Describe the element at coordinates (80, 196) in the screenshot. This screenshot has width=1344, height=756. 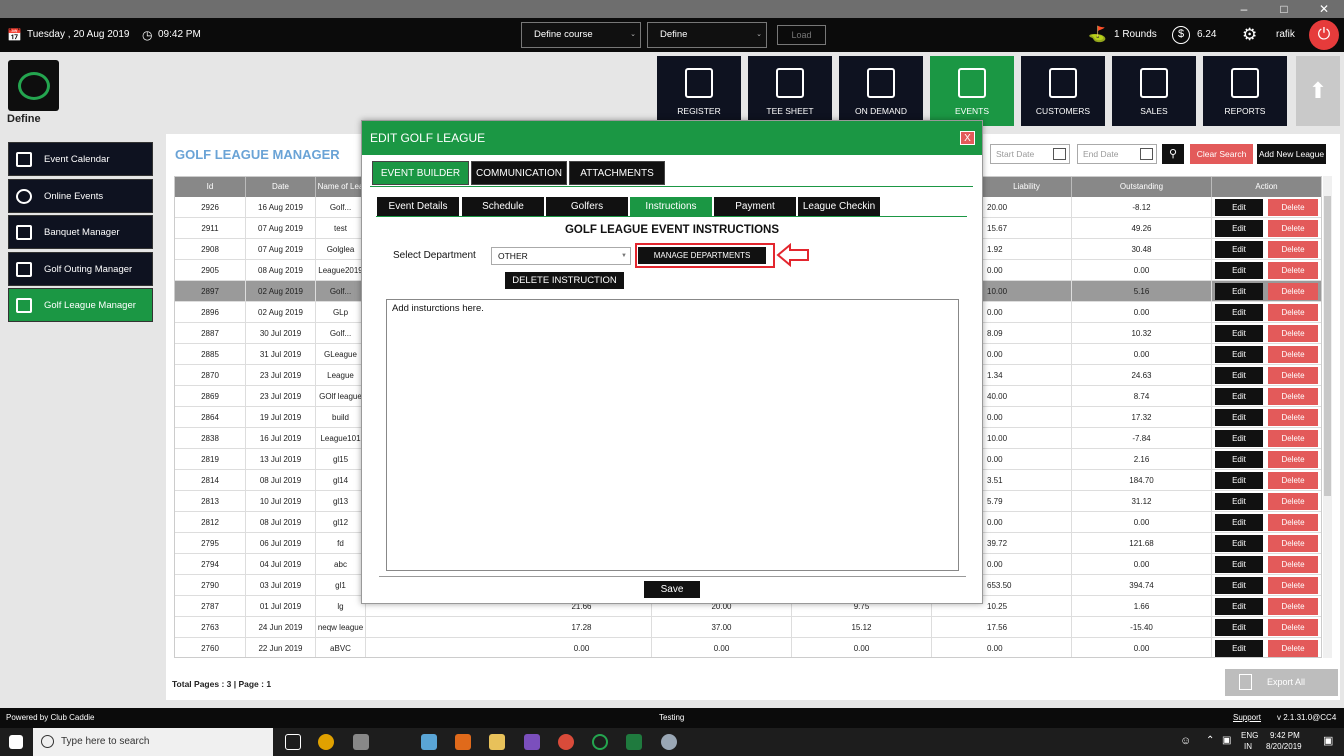
I see `sidebar-item-online-events: Online Events` at that location.